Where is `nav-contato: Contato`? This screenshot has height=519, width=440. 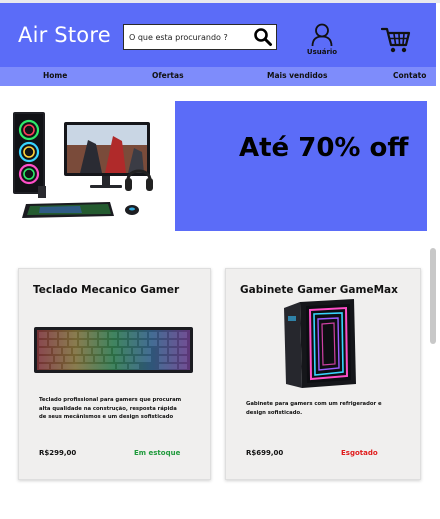 nav-contato: Contato is located at coordinates (409, 75).